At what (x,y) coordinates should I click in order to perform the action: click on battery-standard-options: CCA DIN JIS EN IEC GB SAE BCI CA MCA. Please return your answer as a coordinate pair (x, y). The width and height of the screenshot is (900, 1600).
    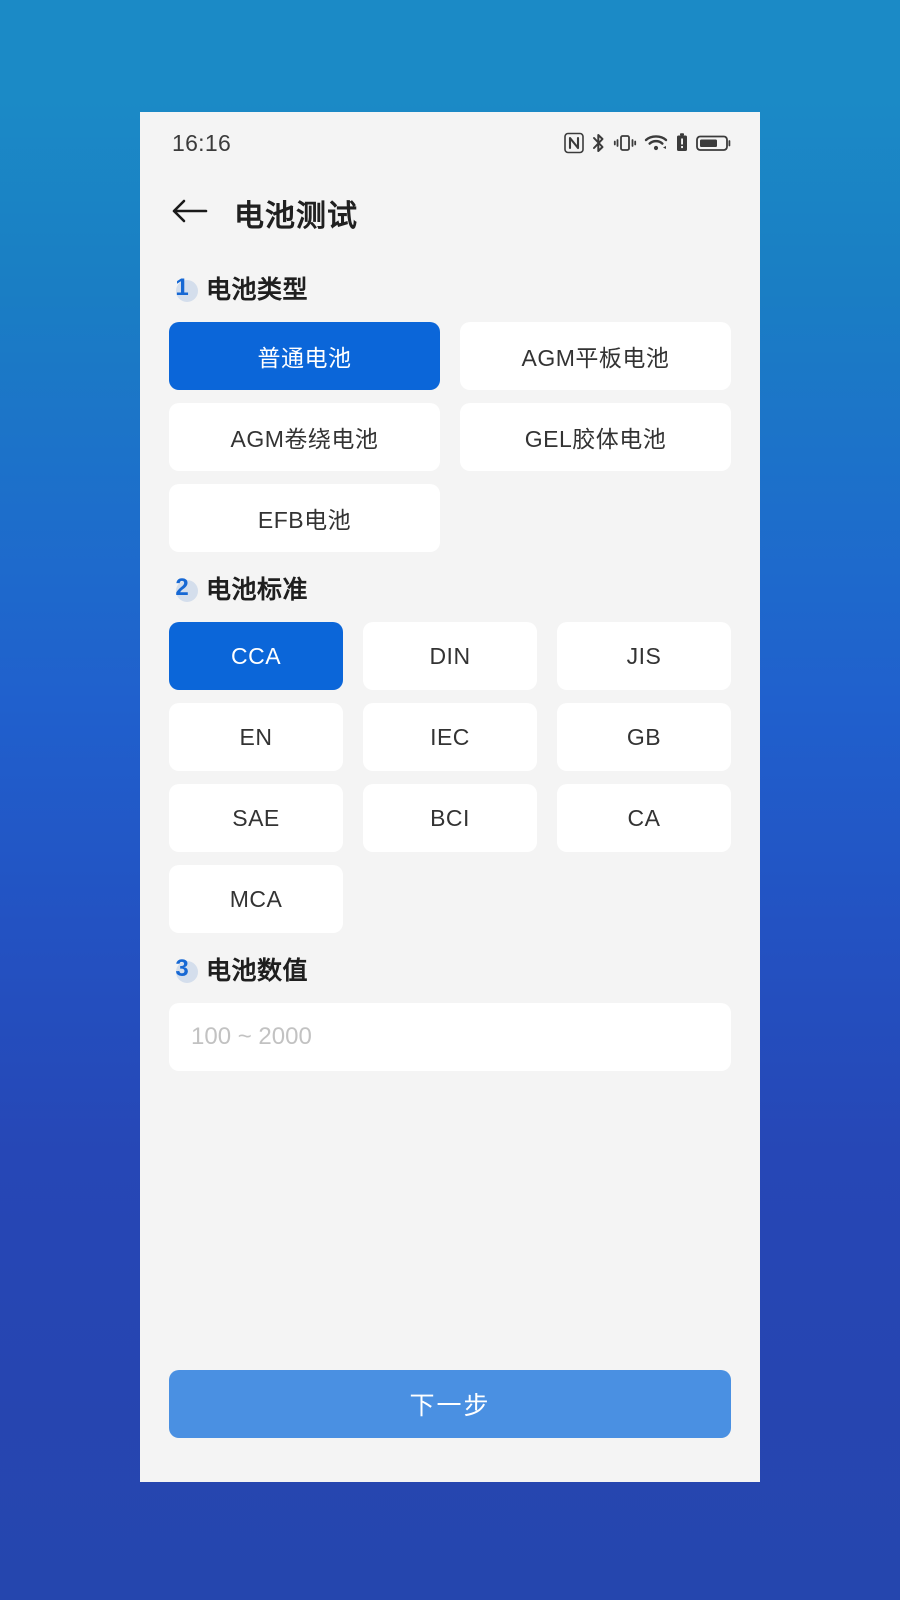
    Looking at the image, I should click on (450, 777).